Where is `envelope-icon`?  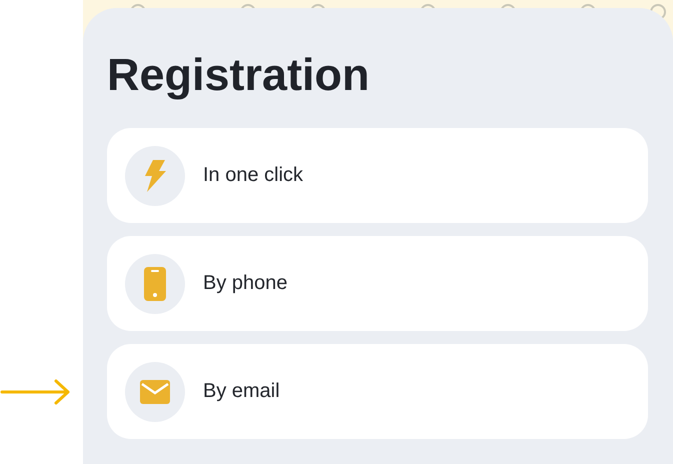 envelope-icon is located at coordinates (155, 392).